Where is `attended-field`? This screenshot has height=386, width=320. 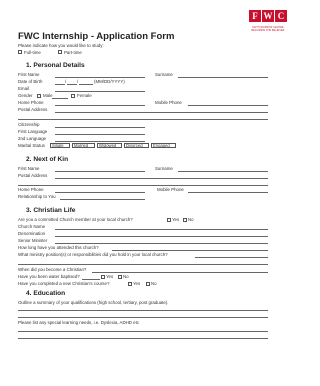 attended-field is located at coordinates (190, 250).